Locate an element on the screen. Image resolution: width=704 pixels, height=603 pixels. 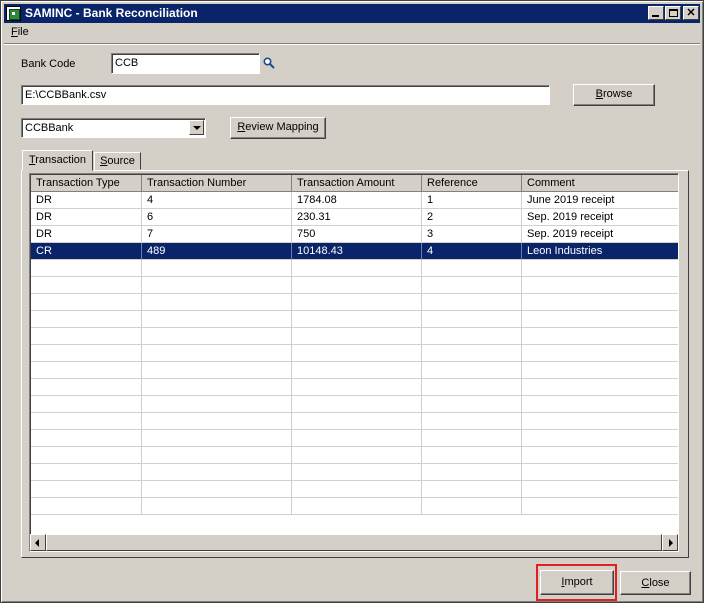
mapping-combo: CCBBank is located at coordinates (113, 128).